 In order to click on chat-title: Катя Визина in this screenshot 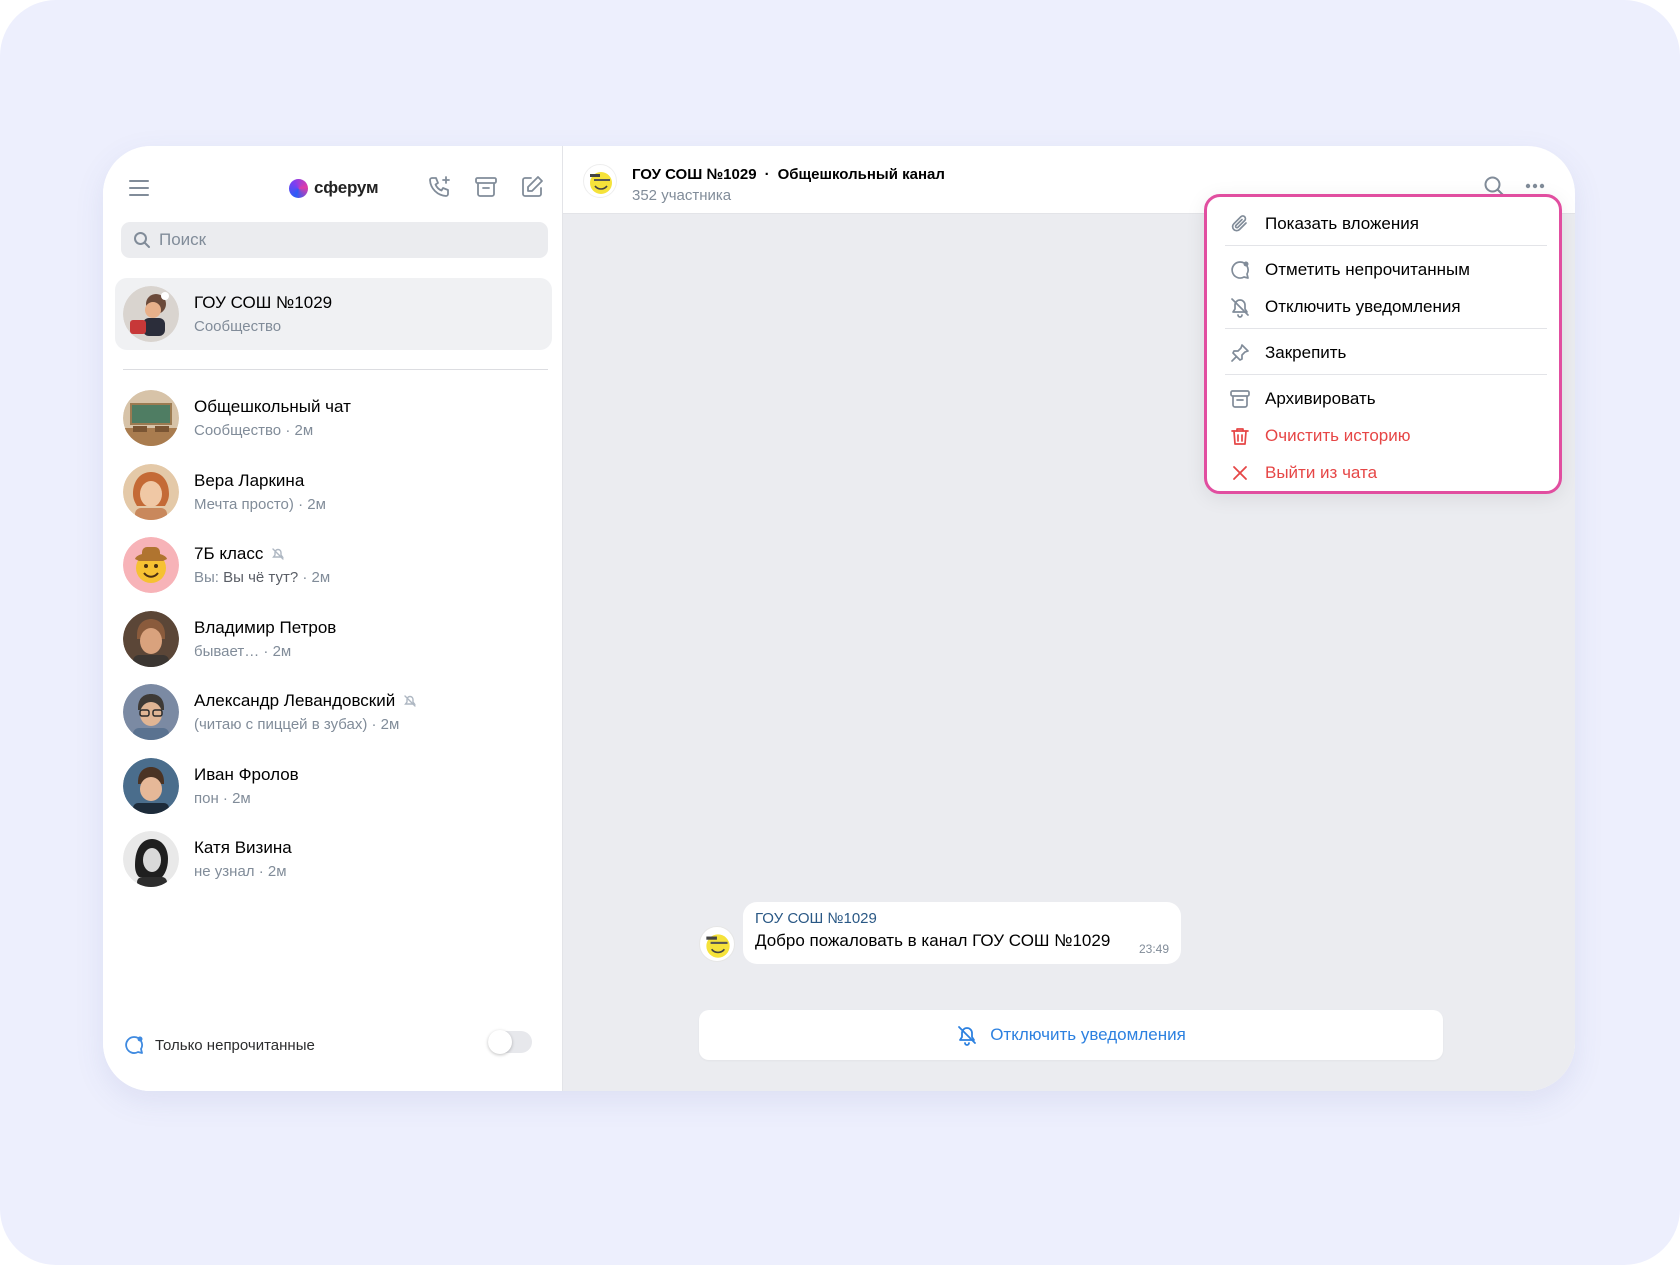, I will do `click(243, 847)`.